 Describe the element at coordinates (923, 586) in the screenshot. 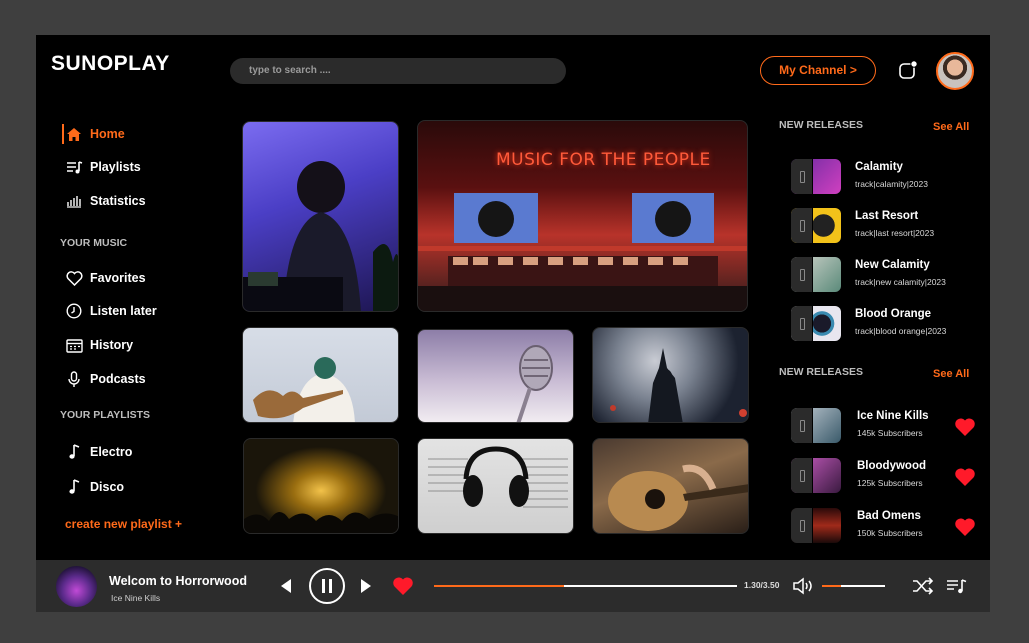

I see `shuffle-icon` at that location.